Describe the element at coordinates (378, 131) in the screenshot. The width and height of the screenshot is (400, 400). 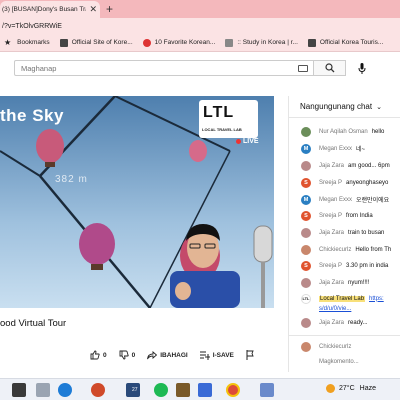
I see `chat-text: hello` at that location.